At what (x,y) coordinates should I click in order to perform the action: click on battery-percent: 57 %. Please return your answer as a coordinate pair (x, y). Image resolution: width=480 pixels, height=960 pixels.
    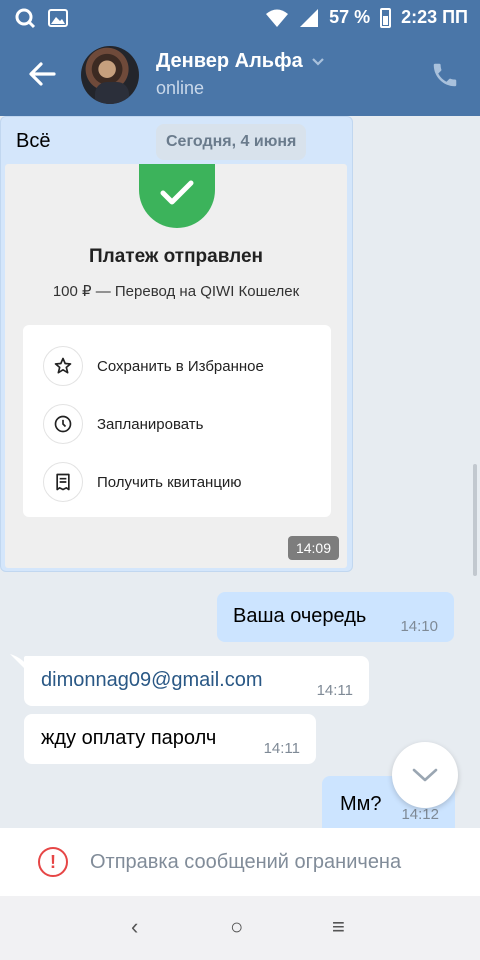
    Looking at the image, I should click on (350, 17).